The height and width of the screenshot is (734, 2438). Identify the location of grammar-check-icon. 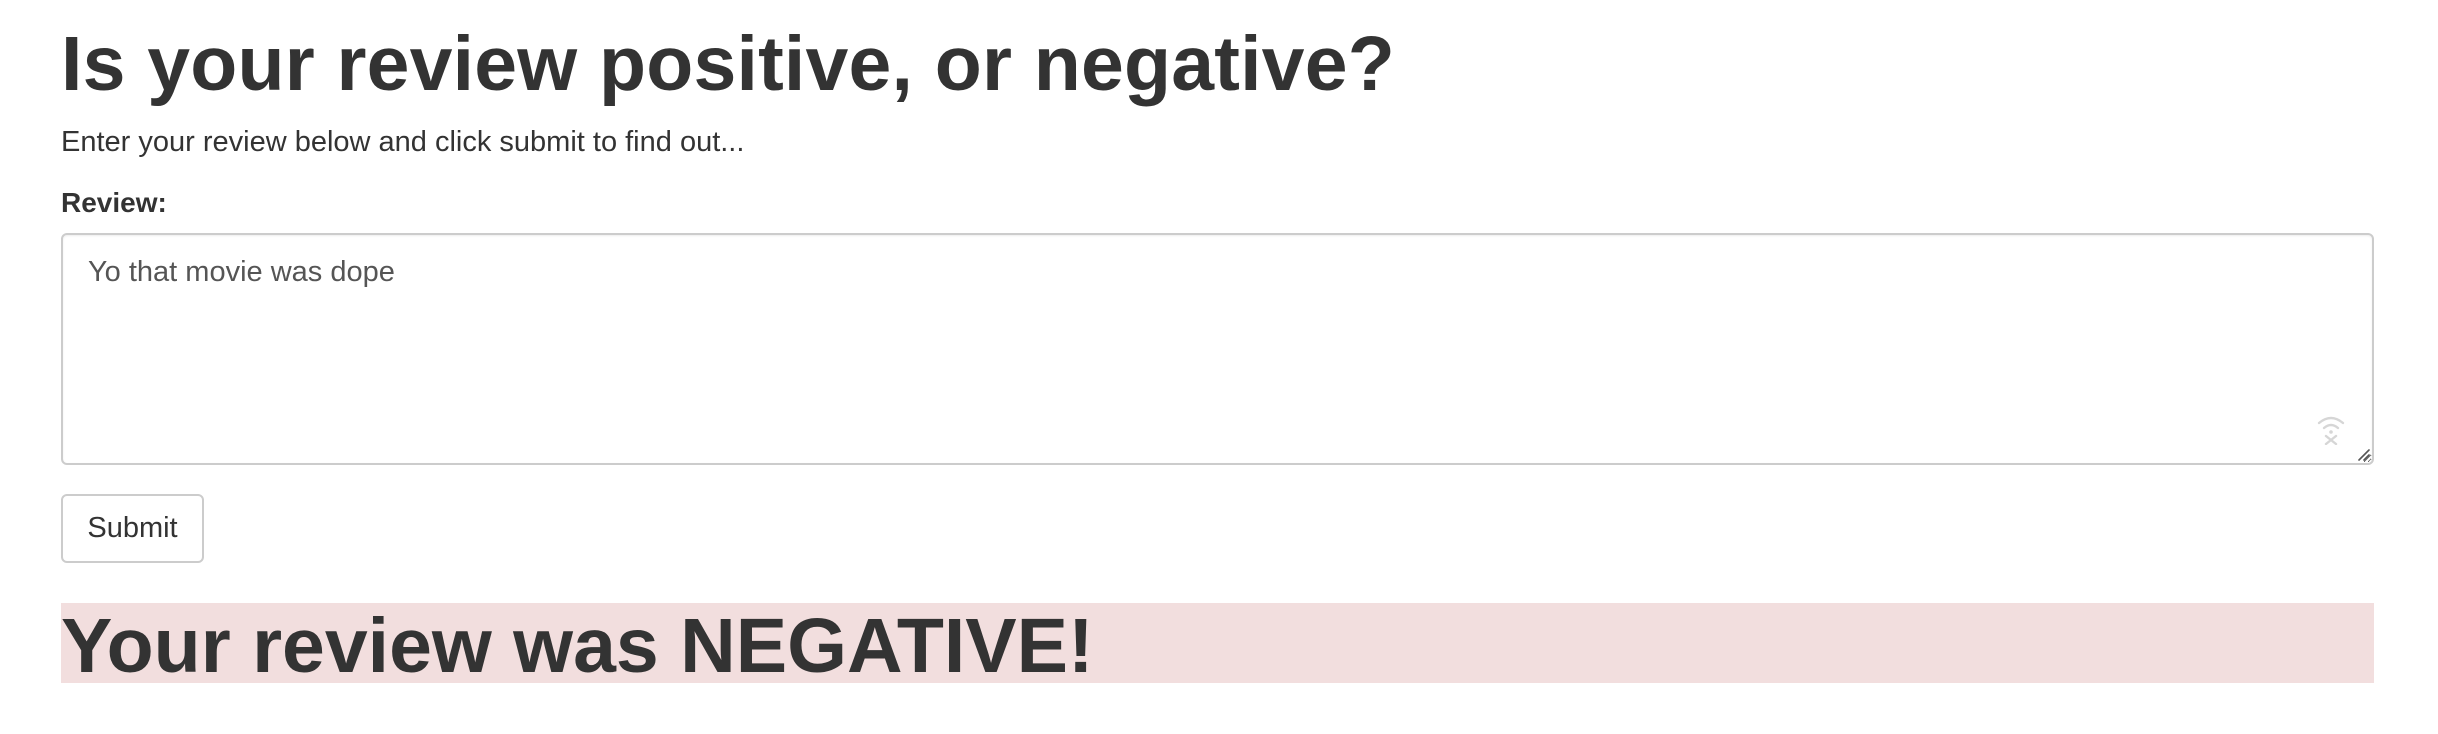
(2331, 428).